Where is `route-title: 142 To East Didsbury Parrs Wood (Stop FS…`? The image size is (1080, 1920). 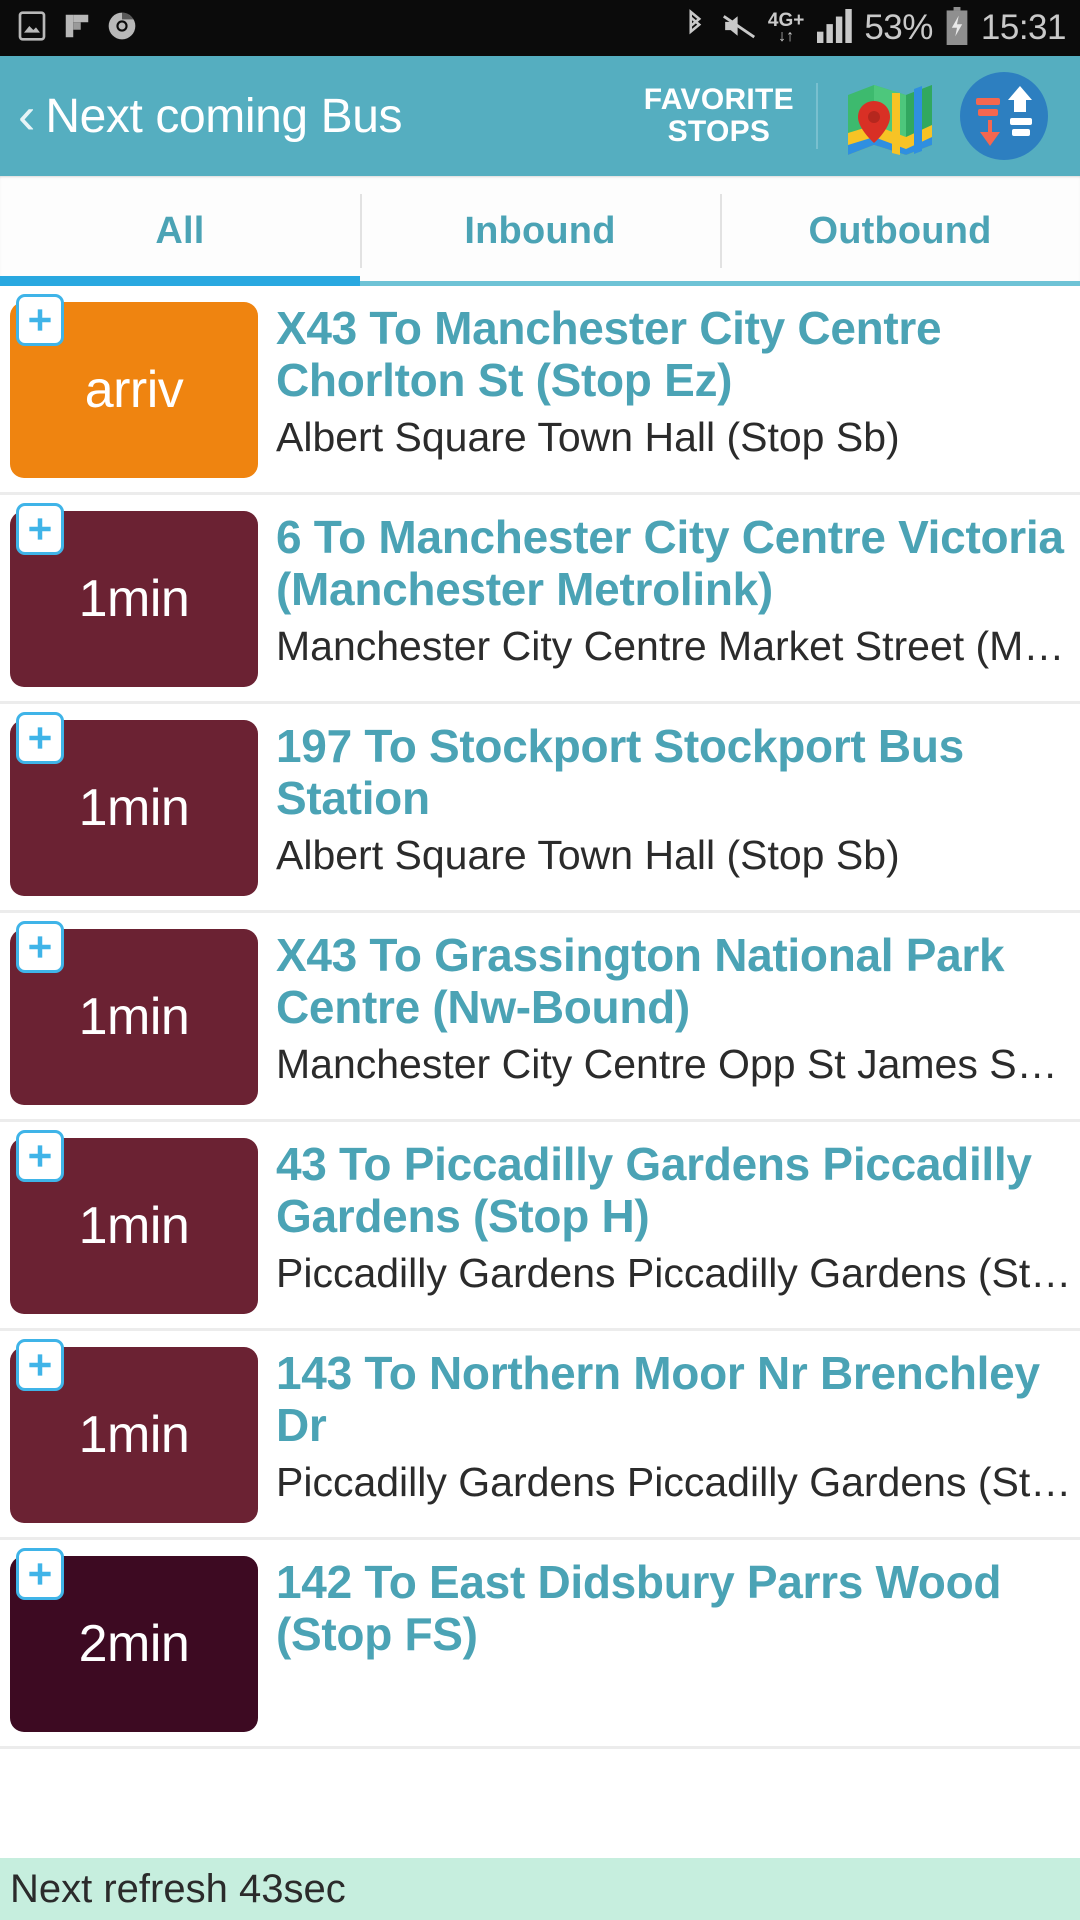 route-title: 142 To East Didsbury Parrs Wood (Stop FS… is located at coordinates (639, 1608).